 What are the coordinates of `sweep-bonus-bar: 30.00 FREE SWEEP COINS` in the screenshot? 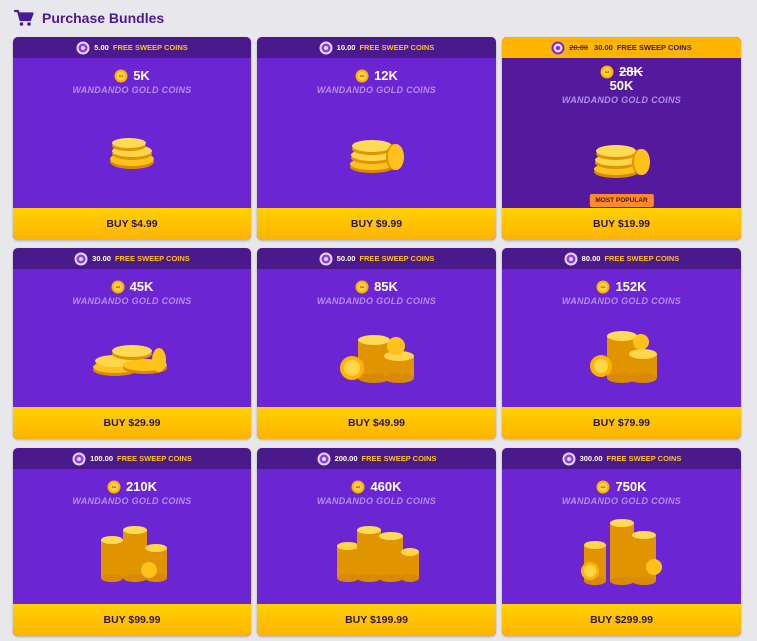 It's located at (132, 258).